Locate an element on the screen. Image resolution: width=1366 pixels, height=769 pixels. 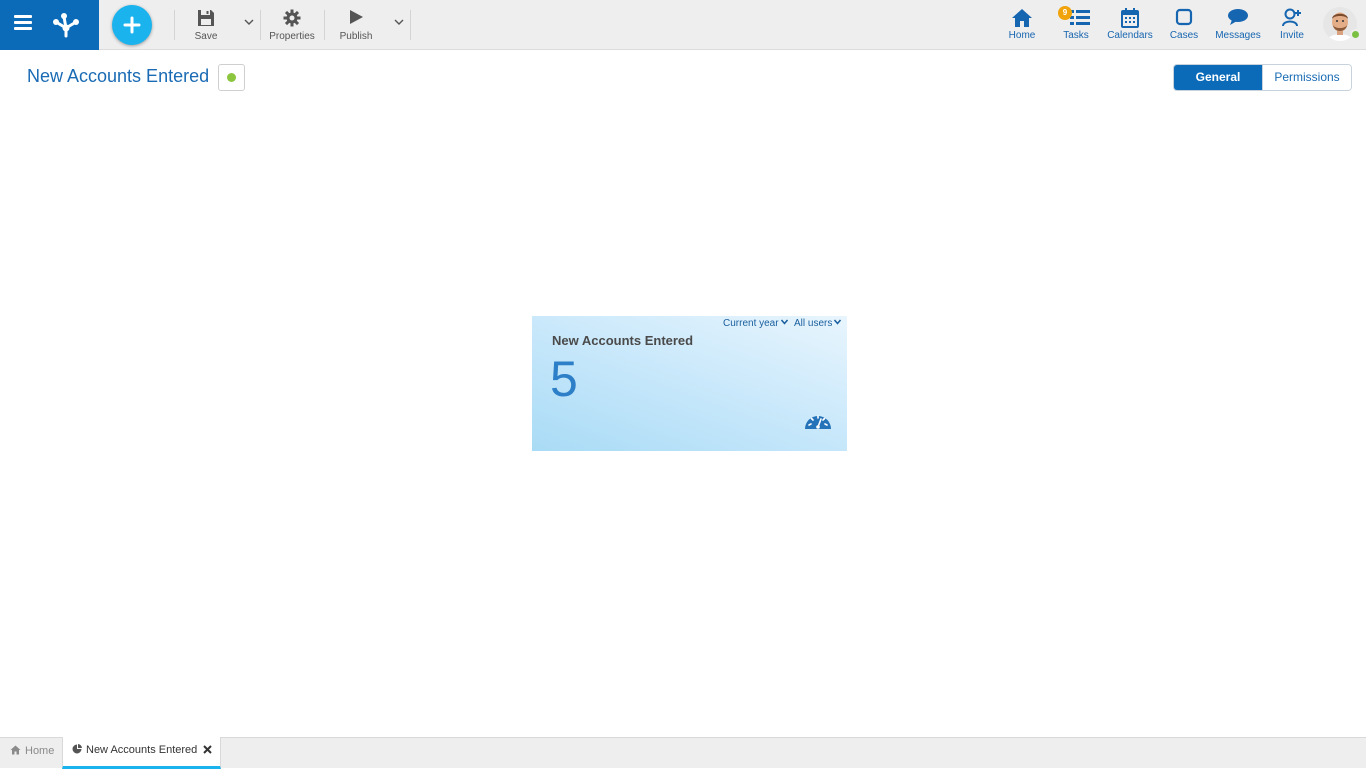
users-filter-label: All users is located at coordinates (813, 323).